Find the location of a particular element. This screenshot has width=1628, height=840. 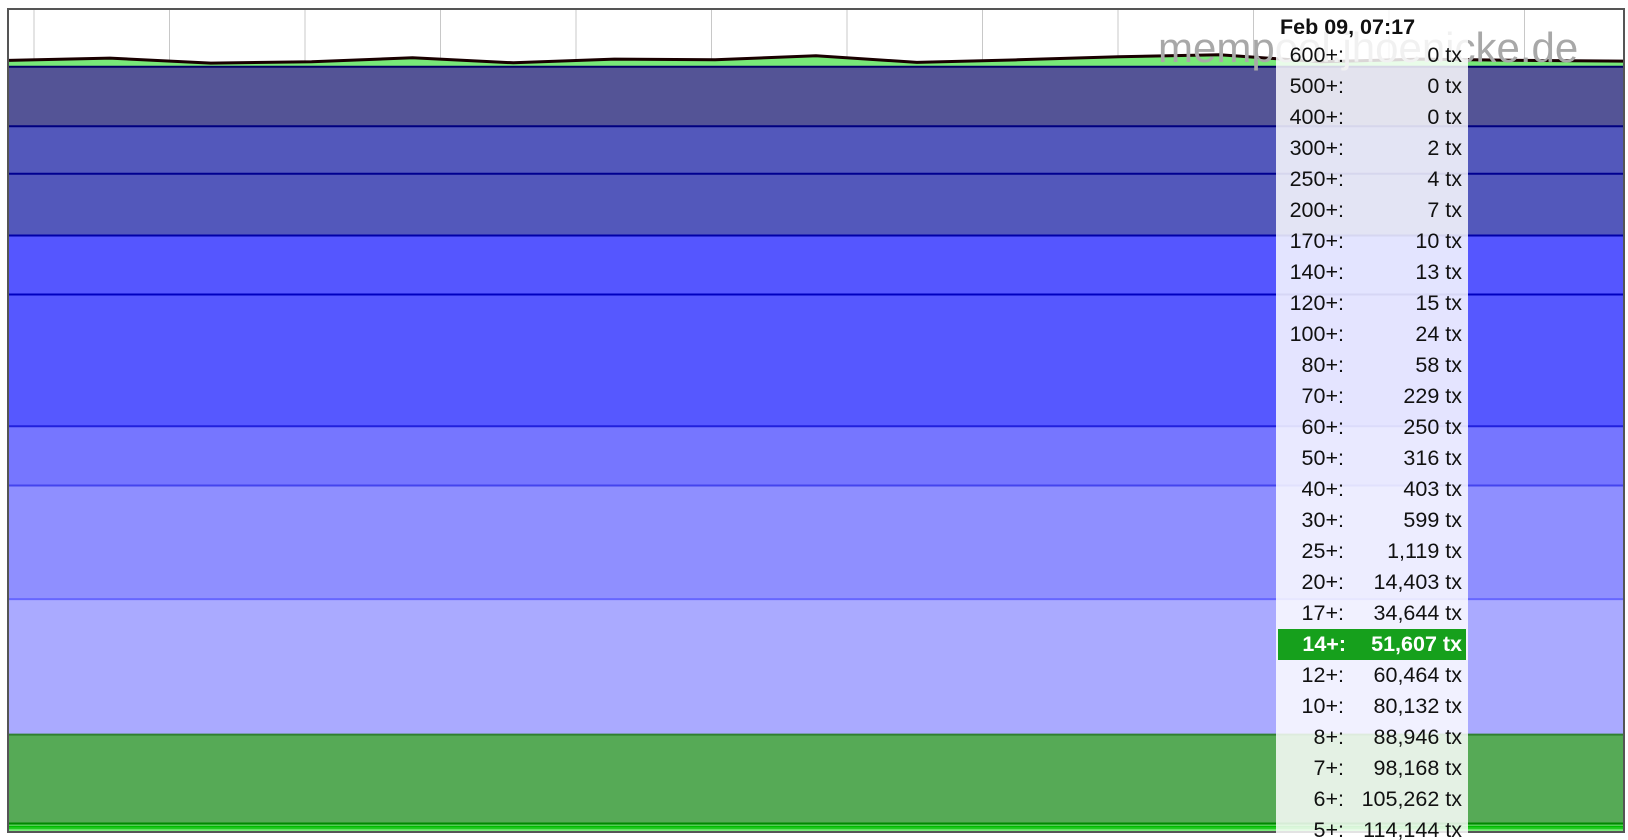

tooltip-row: 80+: 58 tx is located at coordinates (1372, 365).